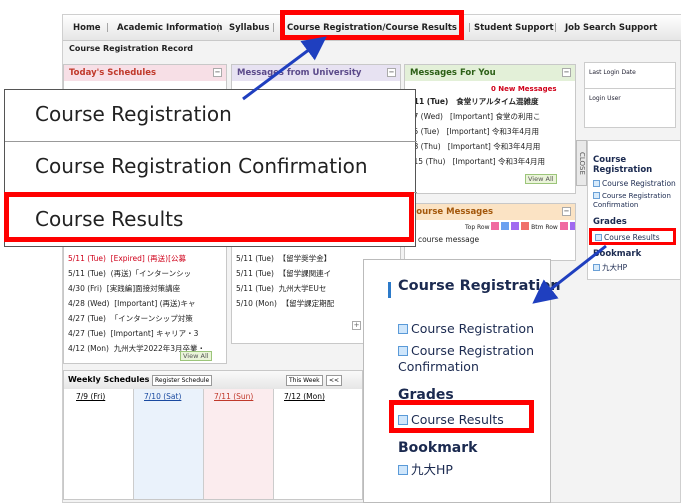  What do you see at coordinates (569, 274) in the screenshot?
I see `arrow-to-zoom` at bounding box center [569, 274].